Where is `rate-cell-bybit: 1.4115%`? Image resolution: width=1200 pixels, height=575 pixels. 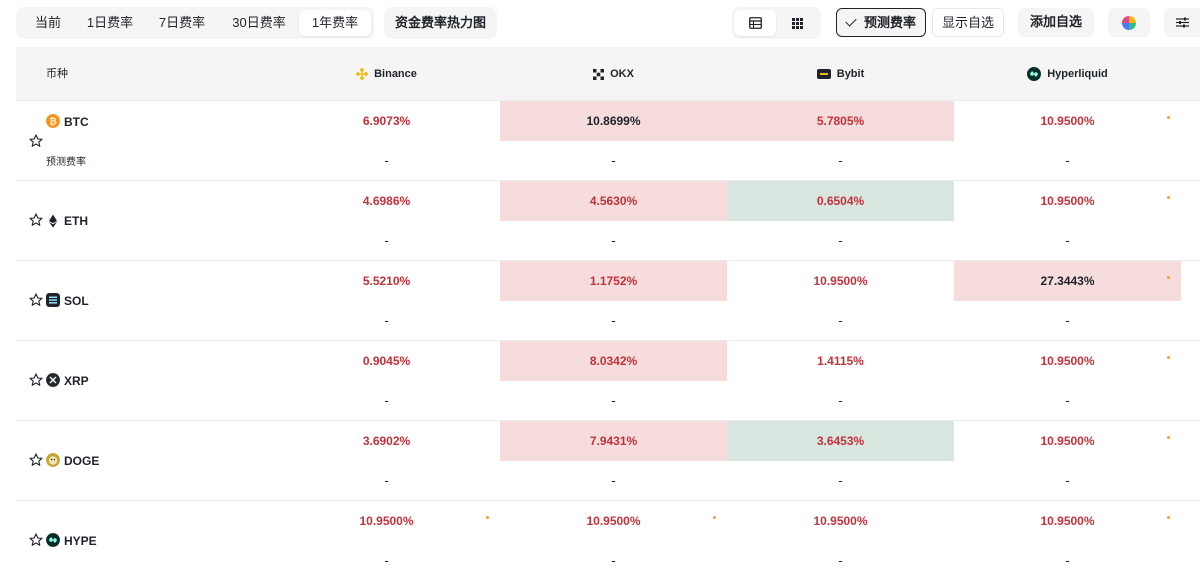 rate-cell-bybit: 1.4115% is located at coordinates (840, 361).